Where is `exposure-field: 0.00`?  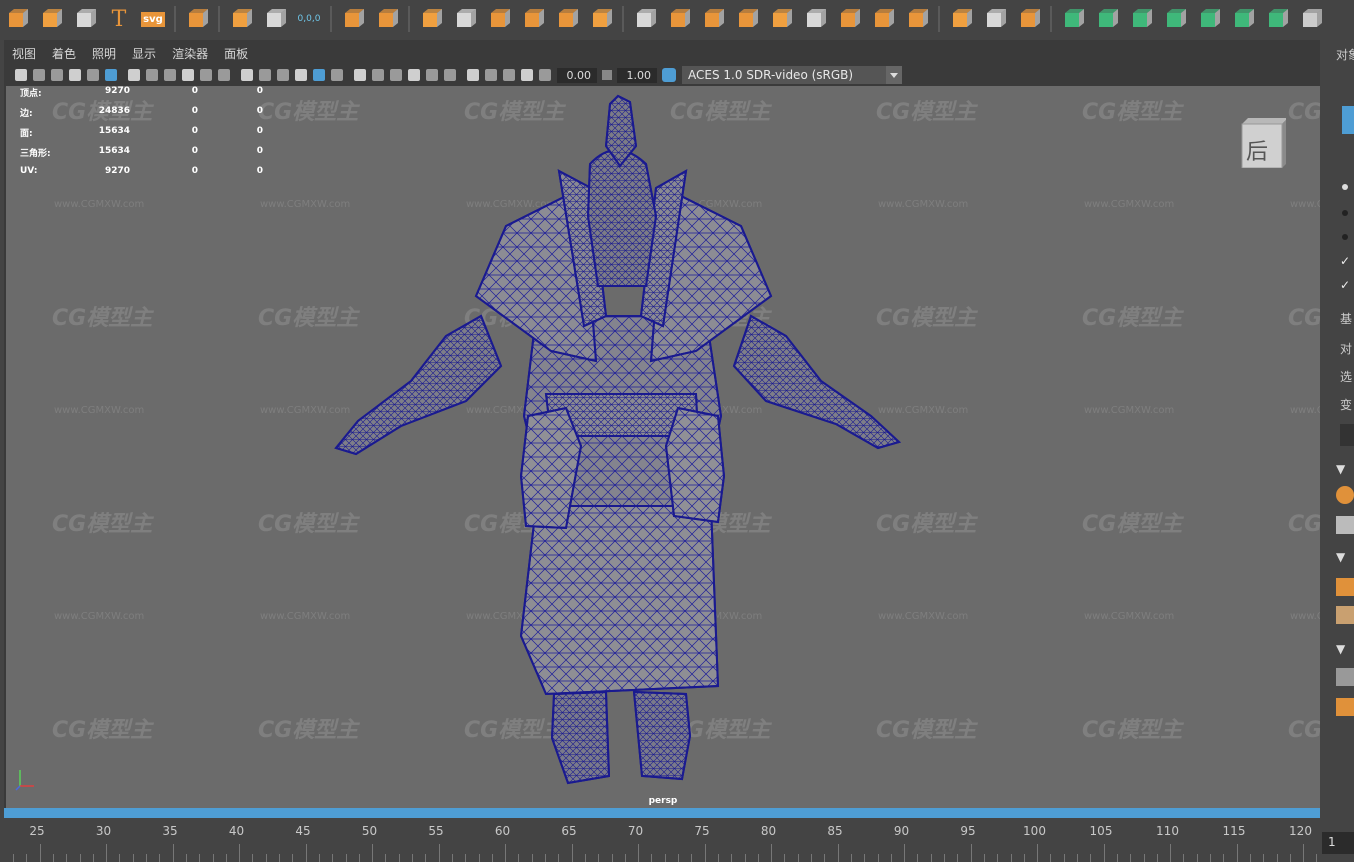
exposure-field: 0.00 is located at coordinates (577, 75).